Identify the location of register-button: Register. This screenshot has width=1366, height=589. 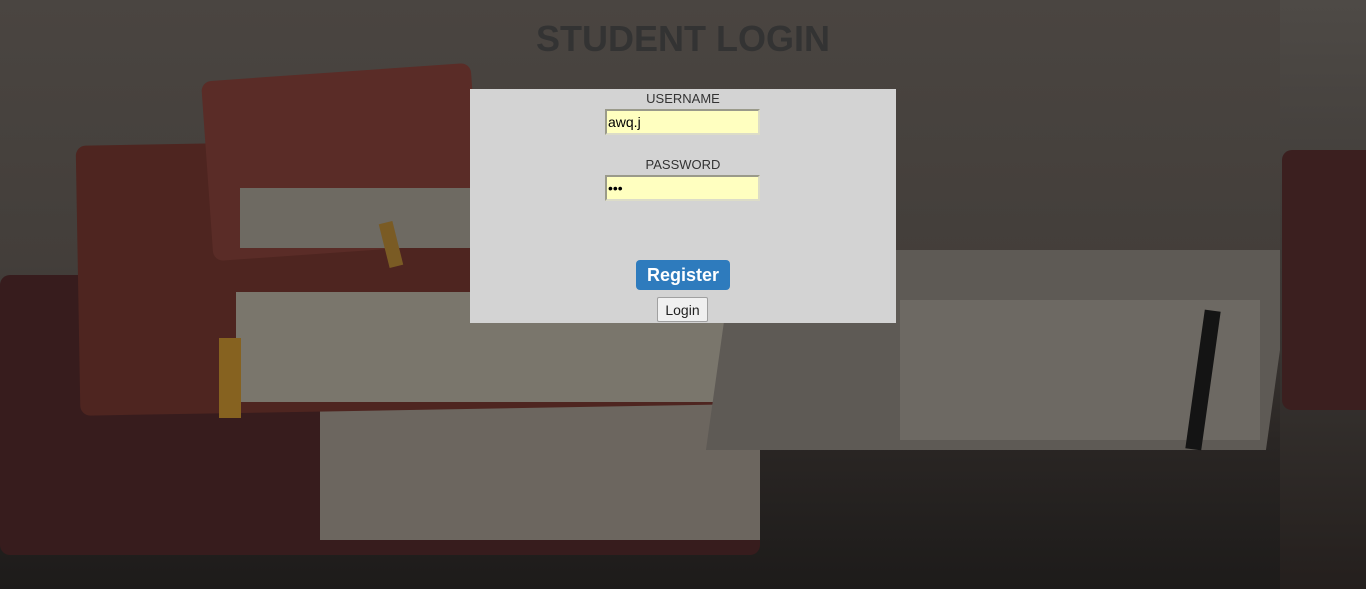
(683, 275).